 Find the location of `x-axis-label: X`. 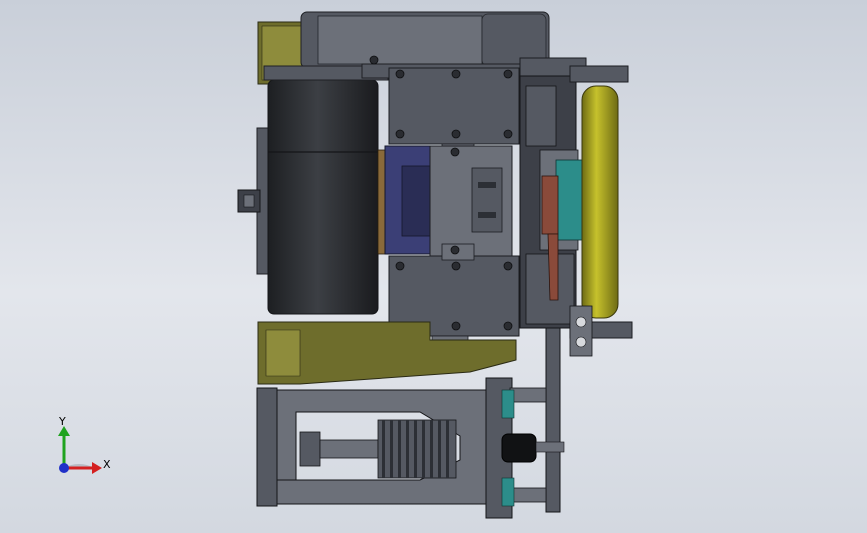

x-axis-label: X is located at coordinates (107, 464).